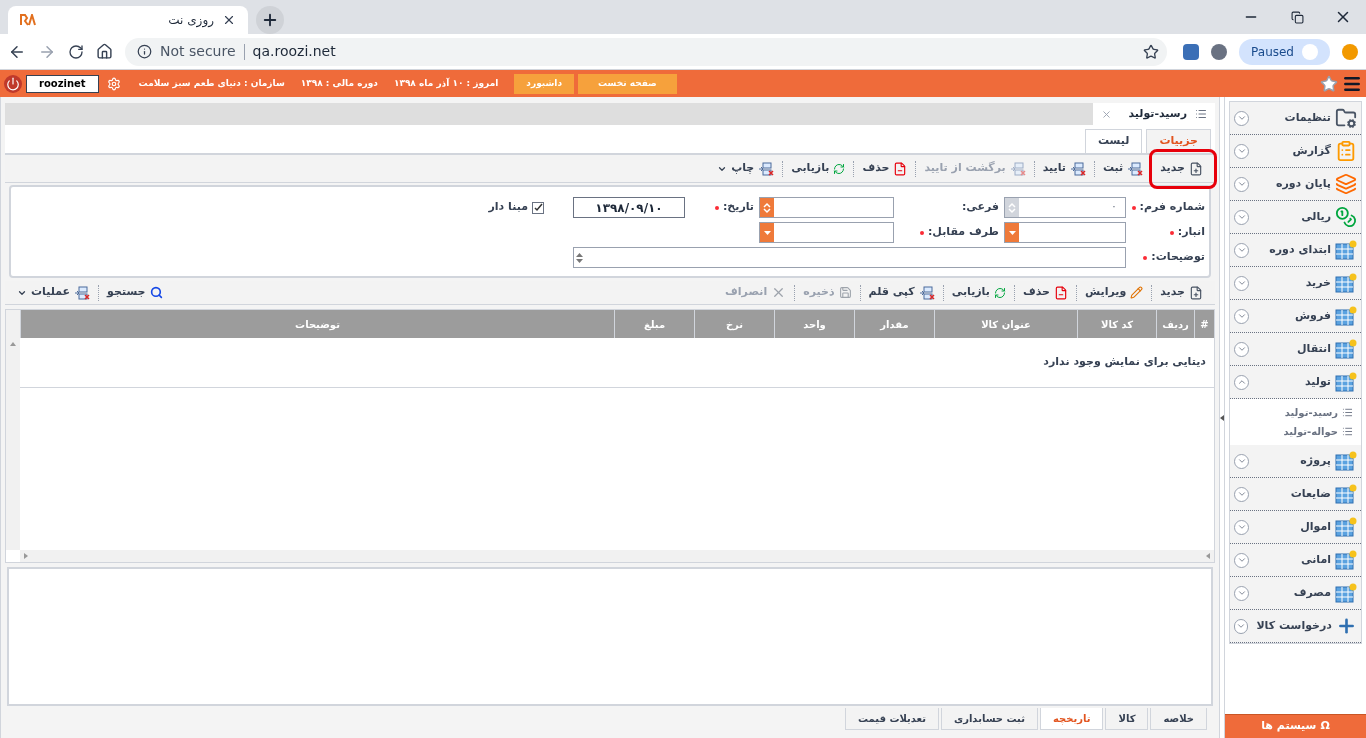  I want to click on sidebar-item: ضایعات, so click(1295, 494).